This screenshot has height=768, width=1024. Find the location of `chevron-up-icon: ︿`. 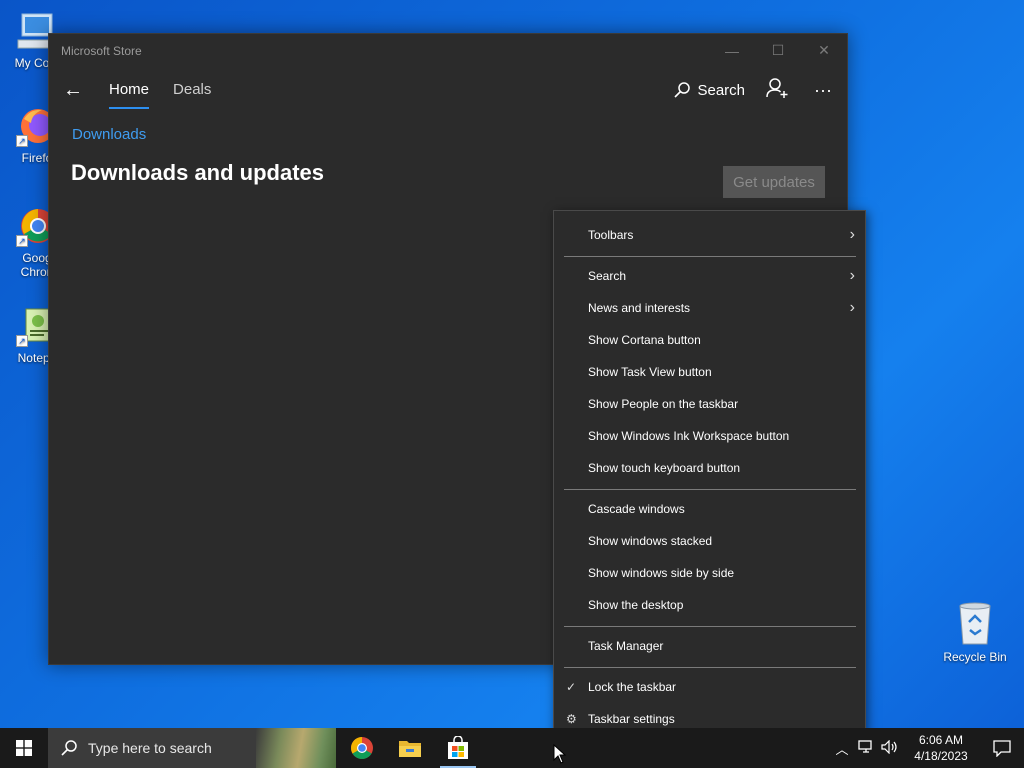

chevron-up-icon: ︿ is located at coordinates (842, 748).